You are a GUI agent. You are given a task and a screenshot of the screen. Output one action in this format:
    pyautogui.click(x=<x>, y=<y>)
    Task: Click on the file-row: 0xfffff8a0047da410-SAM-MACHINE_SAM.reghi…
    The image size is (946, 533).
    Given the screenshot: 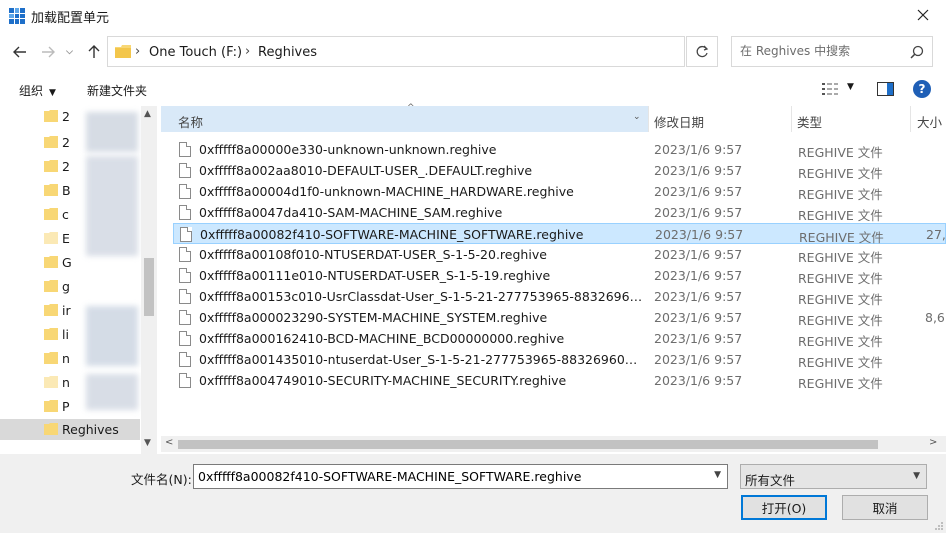 What is the action you would take?
    pyautogui.click(x=559, y=212)
    